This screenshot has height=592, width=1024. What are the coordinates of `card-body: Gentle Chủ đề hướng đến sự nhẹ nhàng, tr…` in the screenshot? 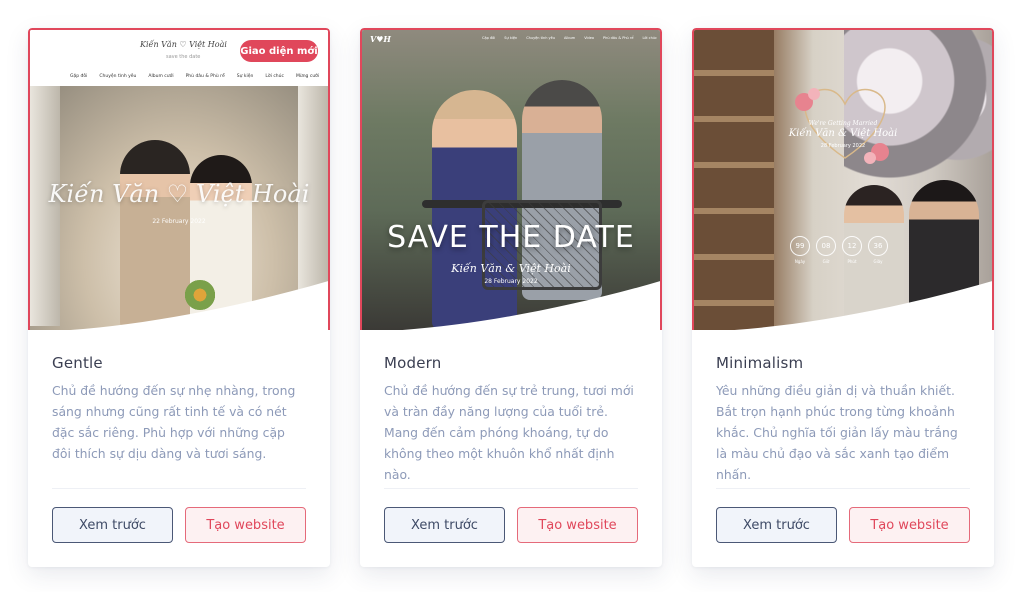 It's located at (179, 409).